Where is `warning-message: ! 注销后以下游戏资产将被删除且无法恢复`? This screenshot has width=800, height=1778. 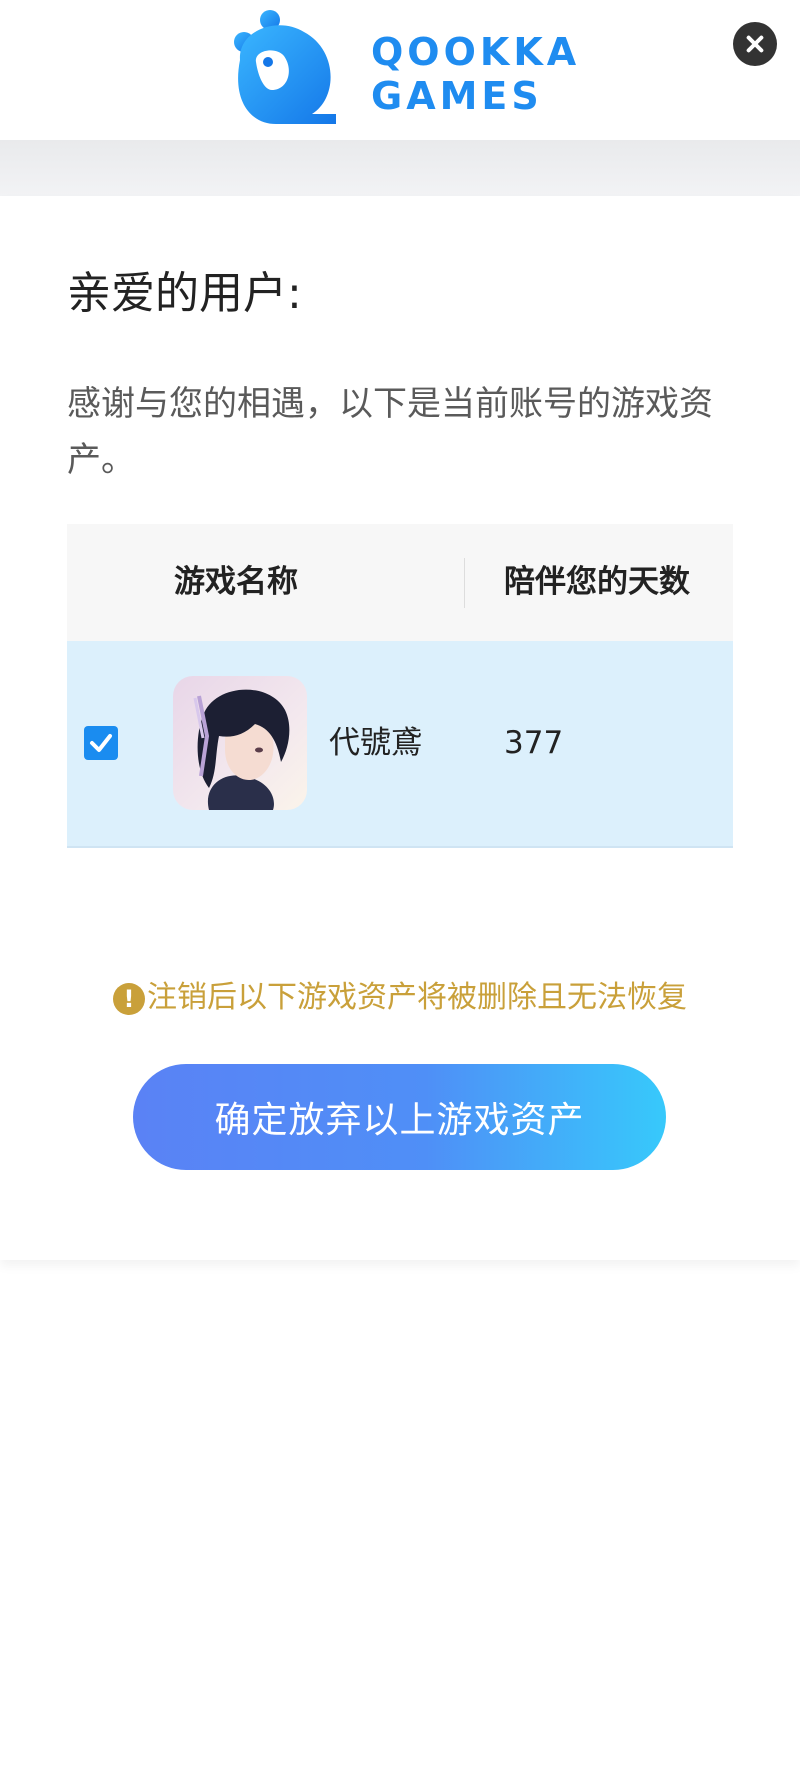
warning-message: ! 注销后以下游戏资产将被删除且无法恢复 is located at coordinates (400, 998).